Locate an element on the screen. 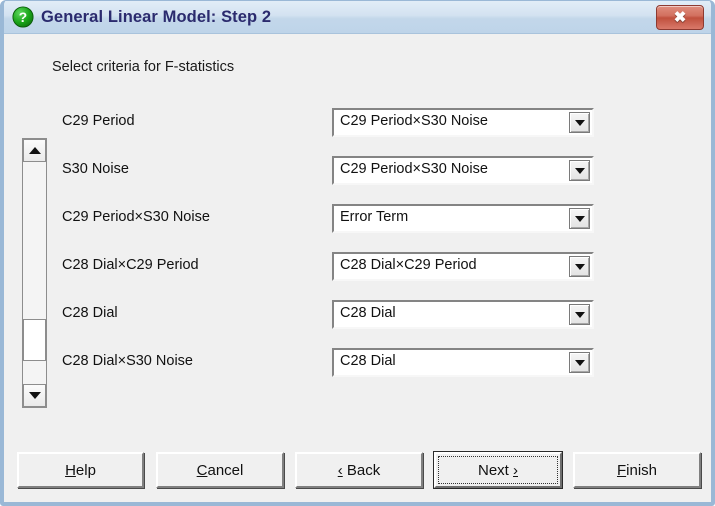 The image size is (715, 506). close-button: ✖ is located at coordinates (680, 17).